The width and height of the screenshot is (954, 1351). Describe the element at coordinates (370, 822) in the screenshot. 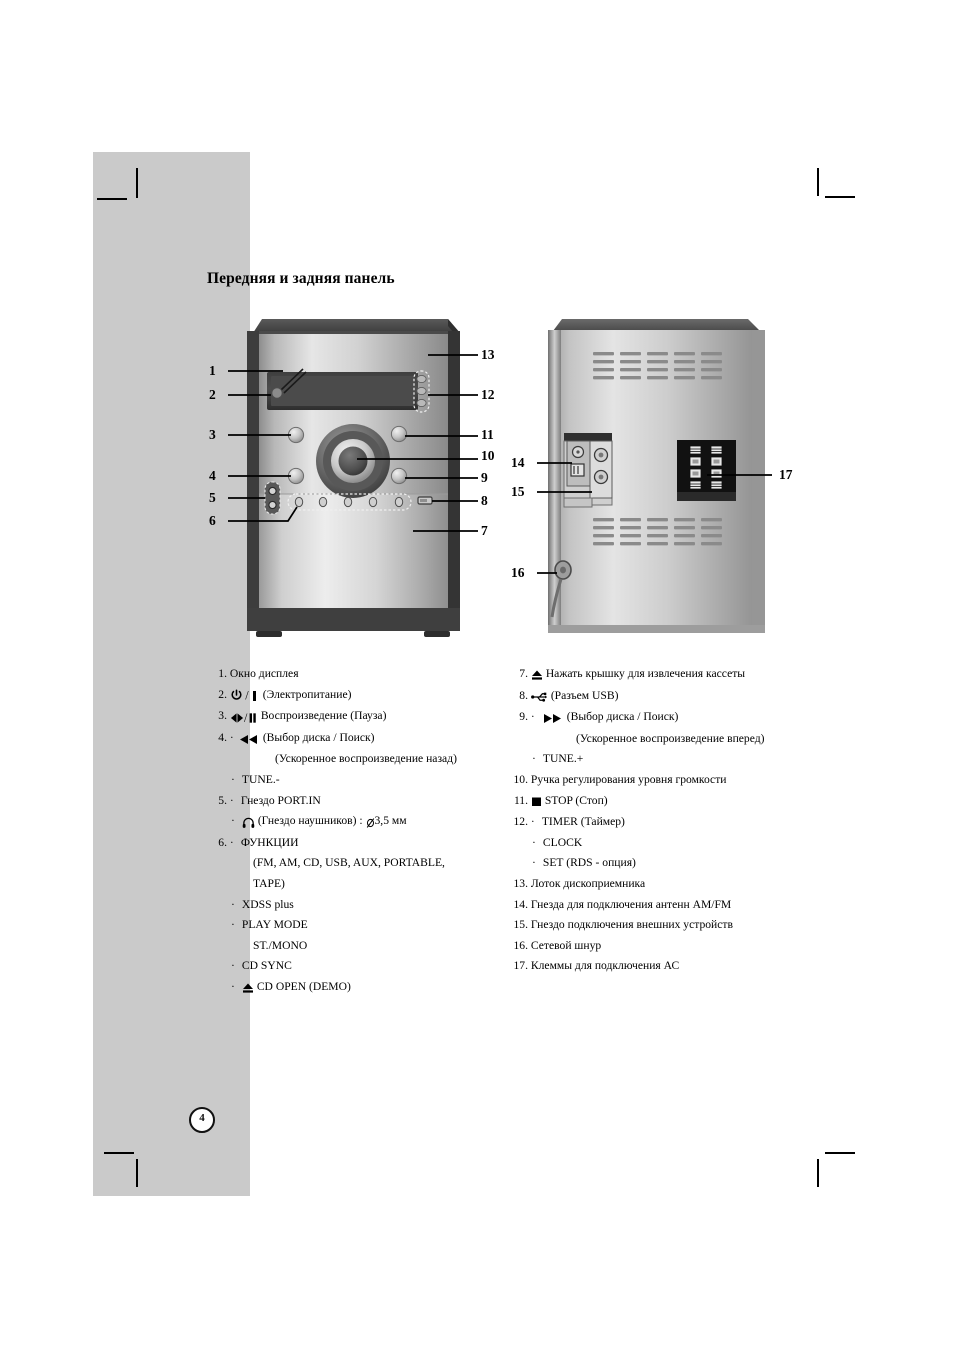

I see `diameter-icon` at that location.